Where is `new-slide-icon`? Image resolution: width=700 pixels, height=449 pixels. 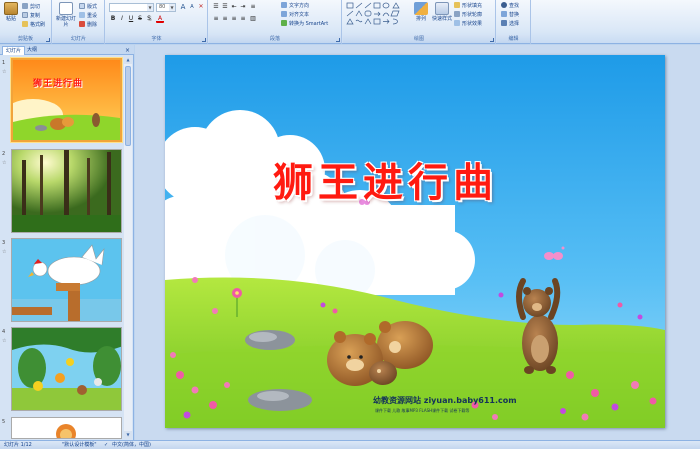 new-slide-icon is located at coordinates (66, 8).